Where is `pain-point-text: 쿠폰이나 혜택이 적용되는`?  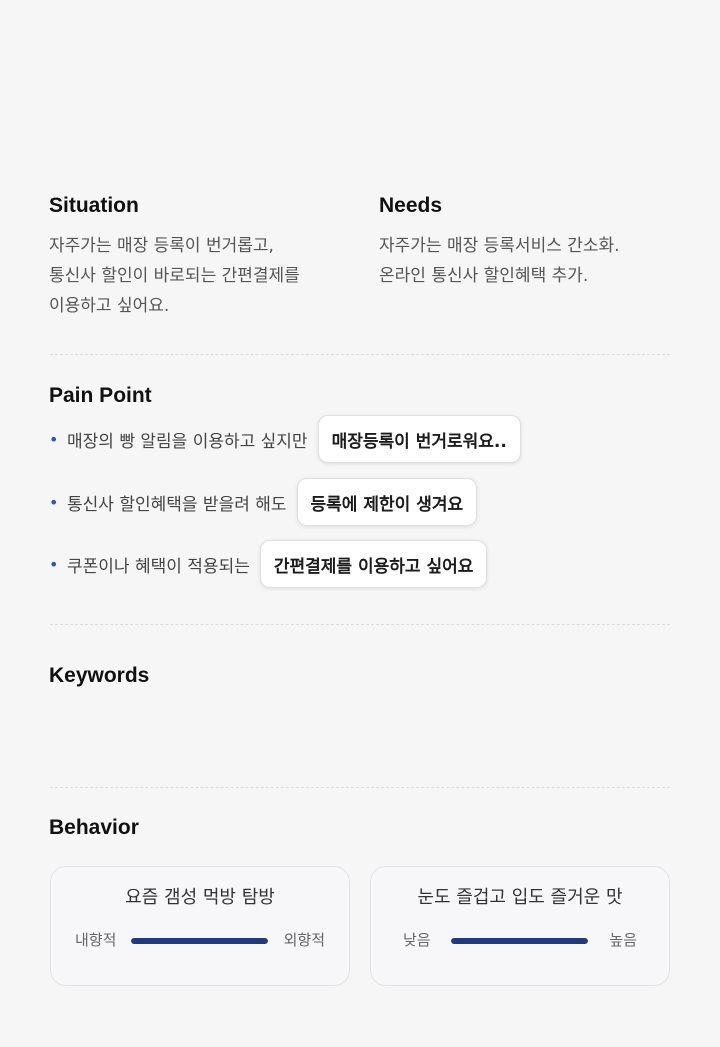
pain-point-text: 쿠폰이나 혜택이 적용되는 is located at coordinates (158, 566).